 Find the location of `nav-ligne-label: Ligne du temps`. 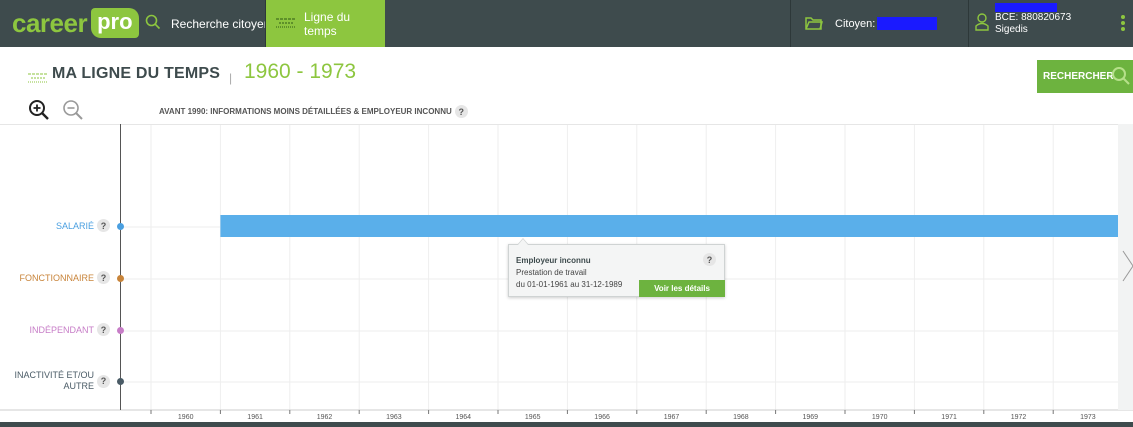

nav-ligne-label: Ligne du temps is located at coordinates (327, 23).